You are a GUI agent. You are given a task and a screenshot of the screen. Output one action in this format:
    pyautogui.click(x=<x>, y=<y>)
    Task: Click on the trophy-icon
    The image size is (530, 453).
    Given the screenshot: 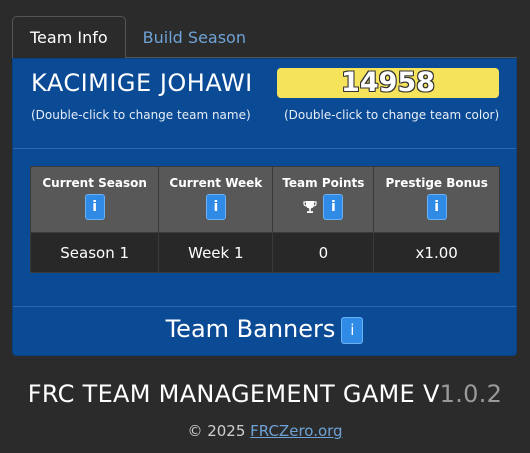 What is the action you would take?
    pyautogui.click(x=310, y=207)
    